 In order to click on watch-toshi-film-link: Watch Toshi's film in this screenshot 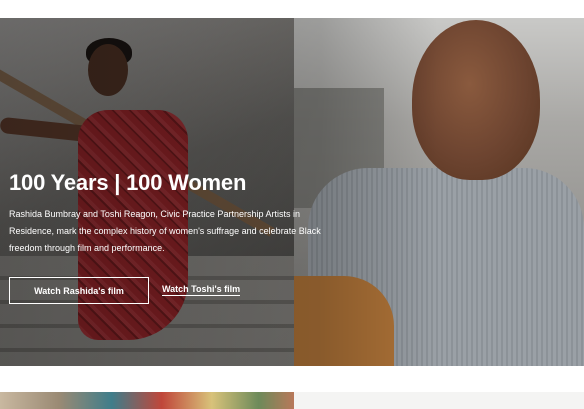, I will do `click(201, 290)`.